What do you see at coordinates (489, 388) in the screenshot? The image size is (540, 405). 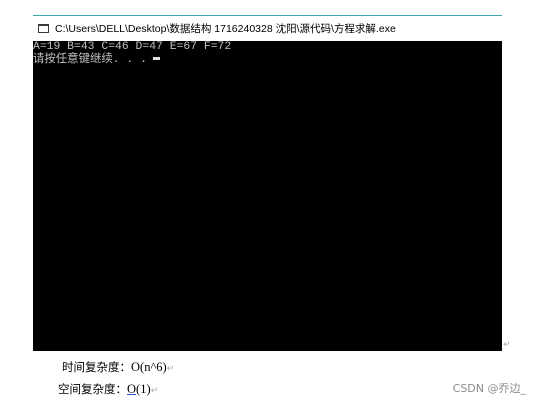 I see `csdn-watermark: CSDN @乔边_` at bounding box center [489, 388].